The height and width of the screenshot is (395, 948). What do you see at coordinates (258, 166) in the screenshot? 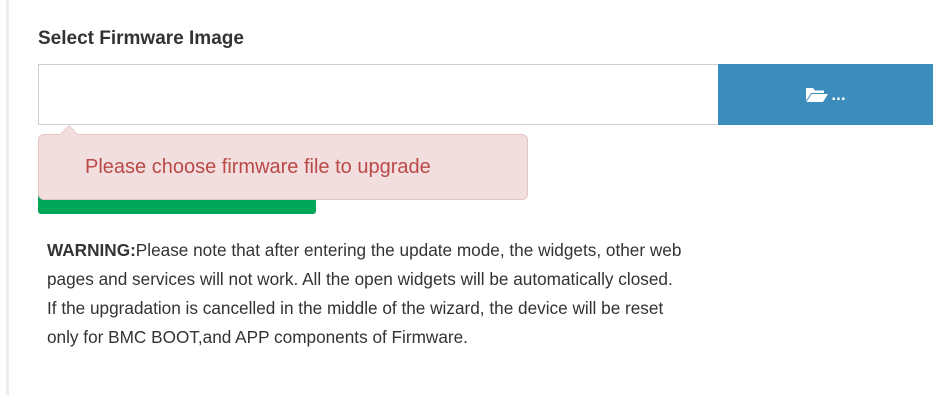
I see `tooltip-message: Please choose firmware file to upgrade` at bounding box center [258, 166].